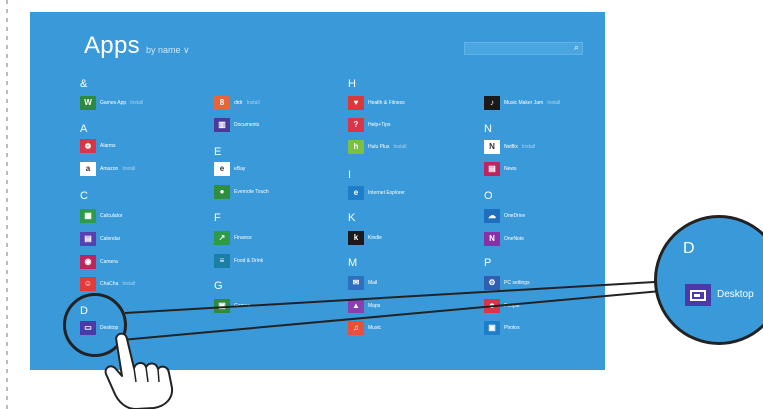 The image size is (763, 409). Describe the element at coordinates (374, 306) in the screenshot. I see `app-label: Maps` at that location.